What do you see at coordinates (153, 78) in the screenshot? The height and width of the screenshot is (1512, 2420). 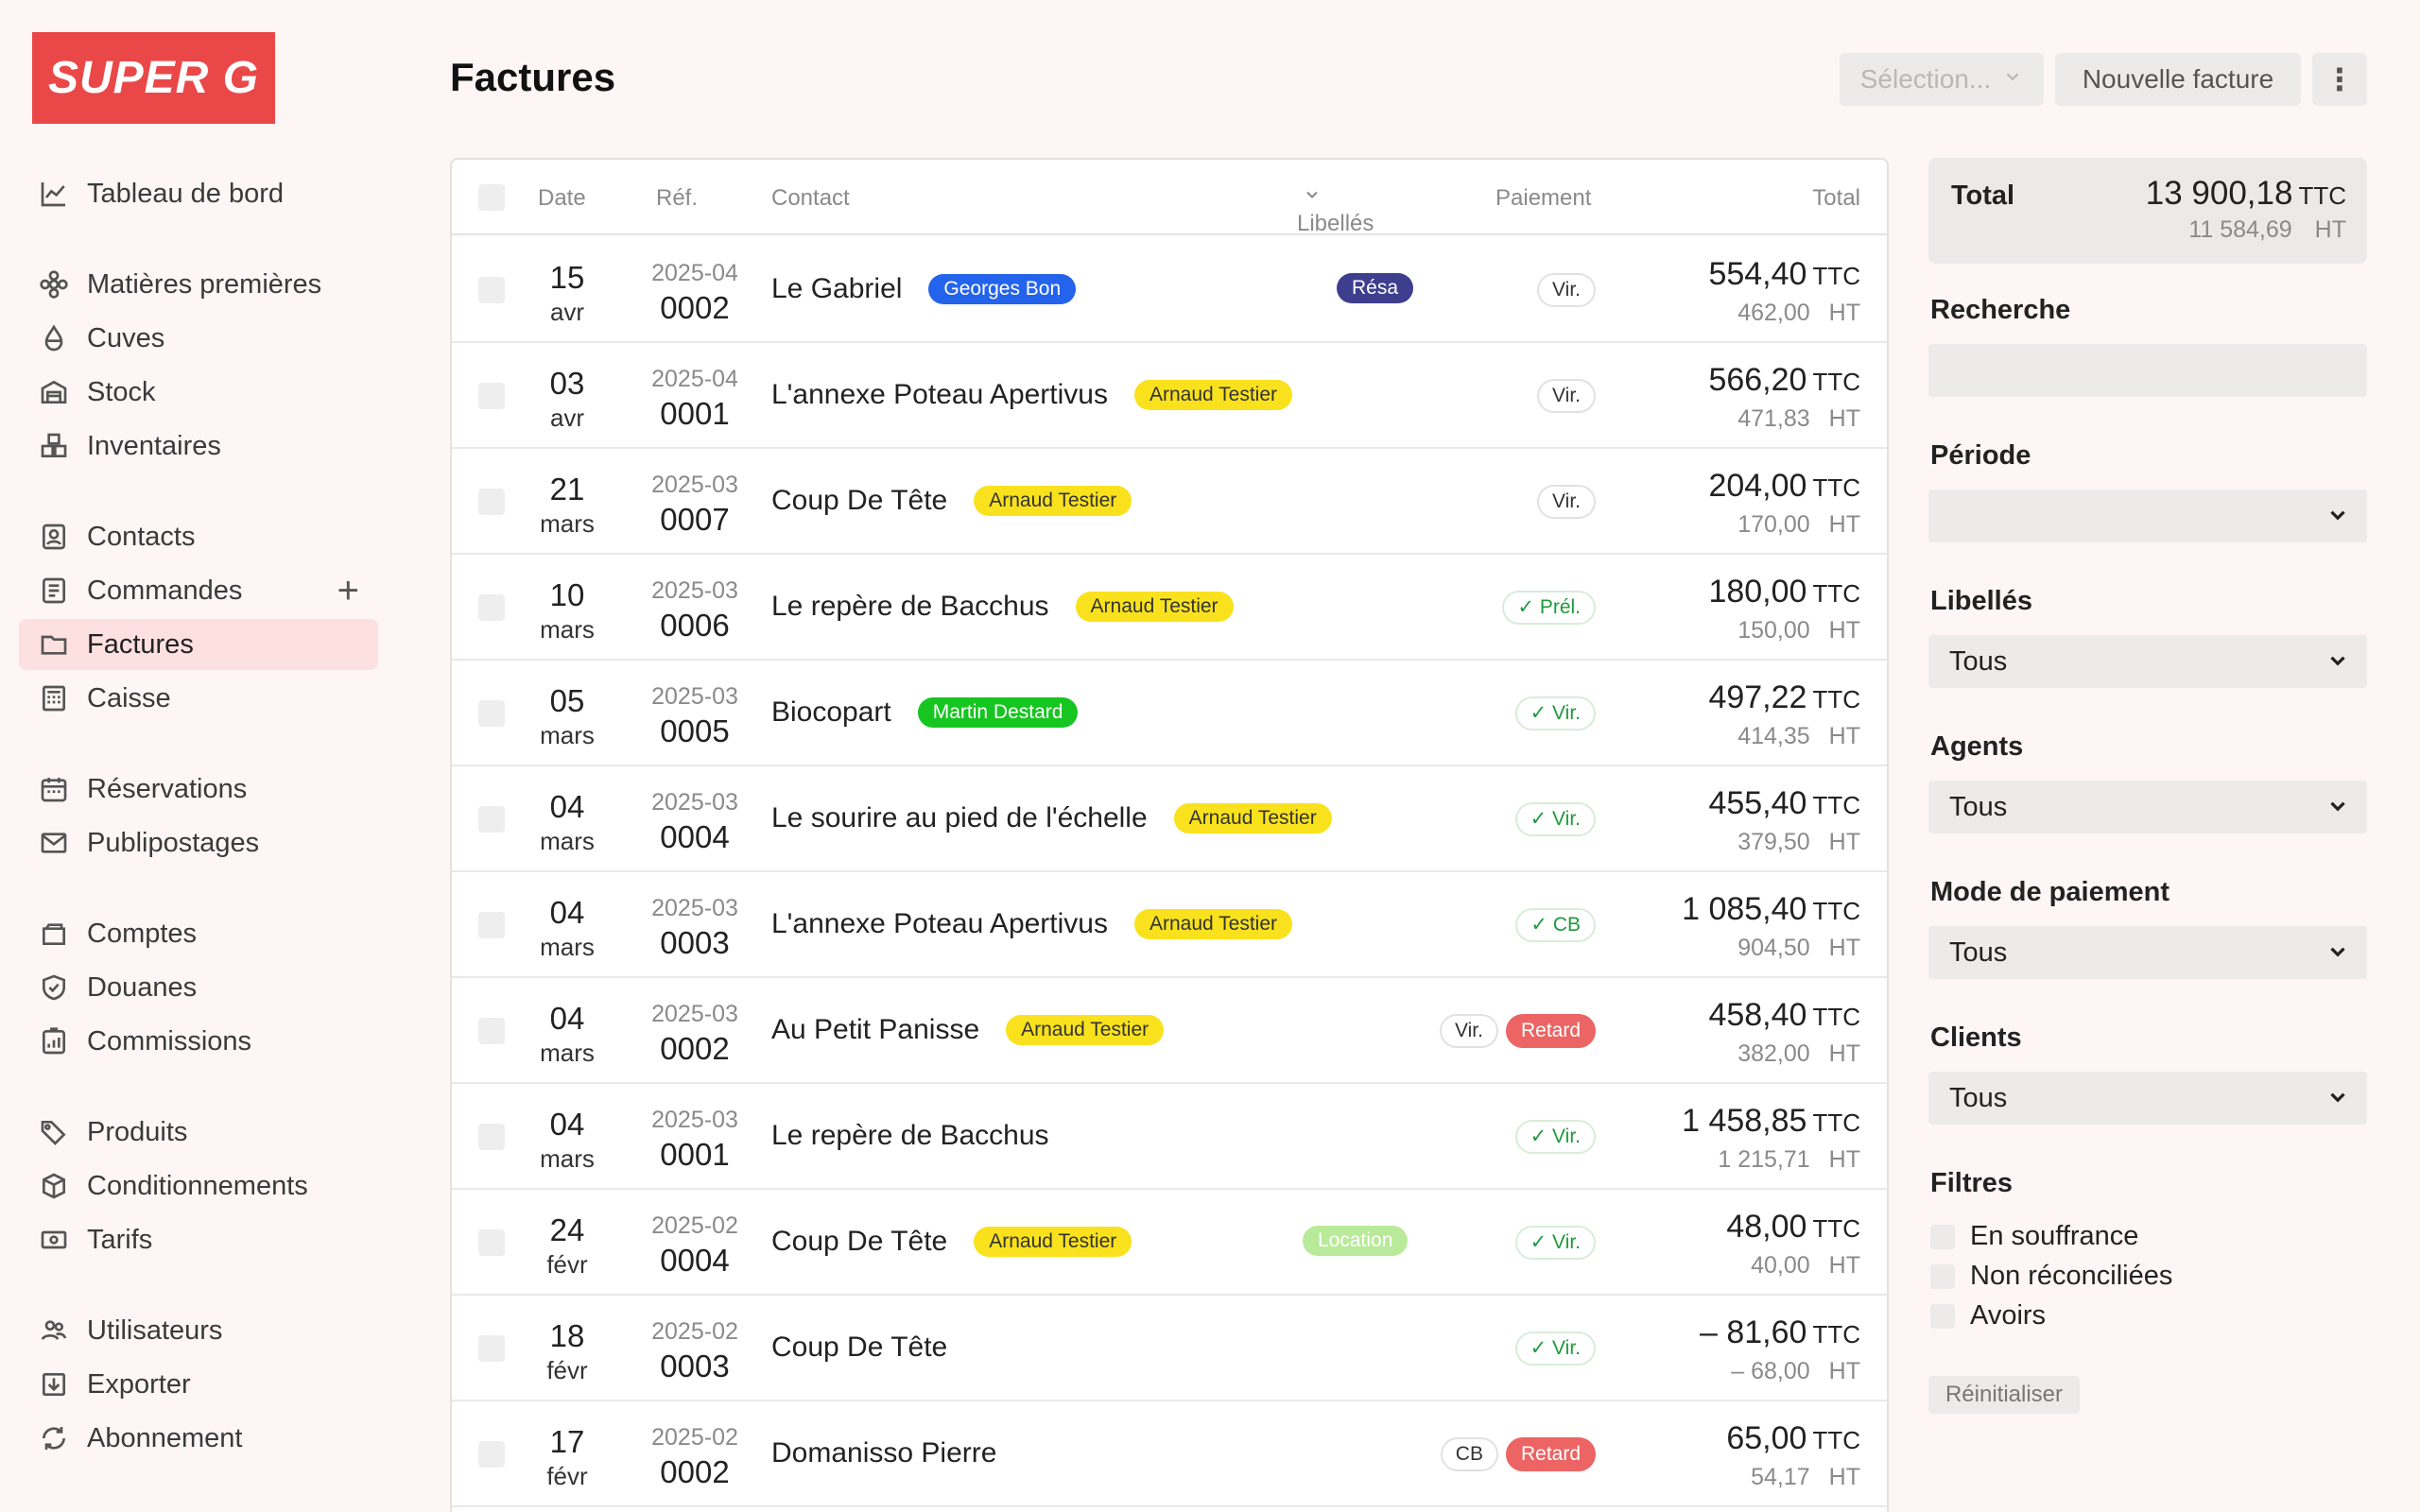 I see `brand-logo: SUPER G` at bounding box center [153, 78].